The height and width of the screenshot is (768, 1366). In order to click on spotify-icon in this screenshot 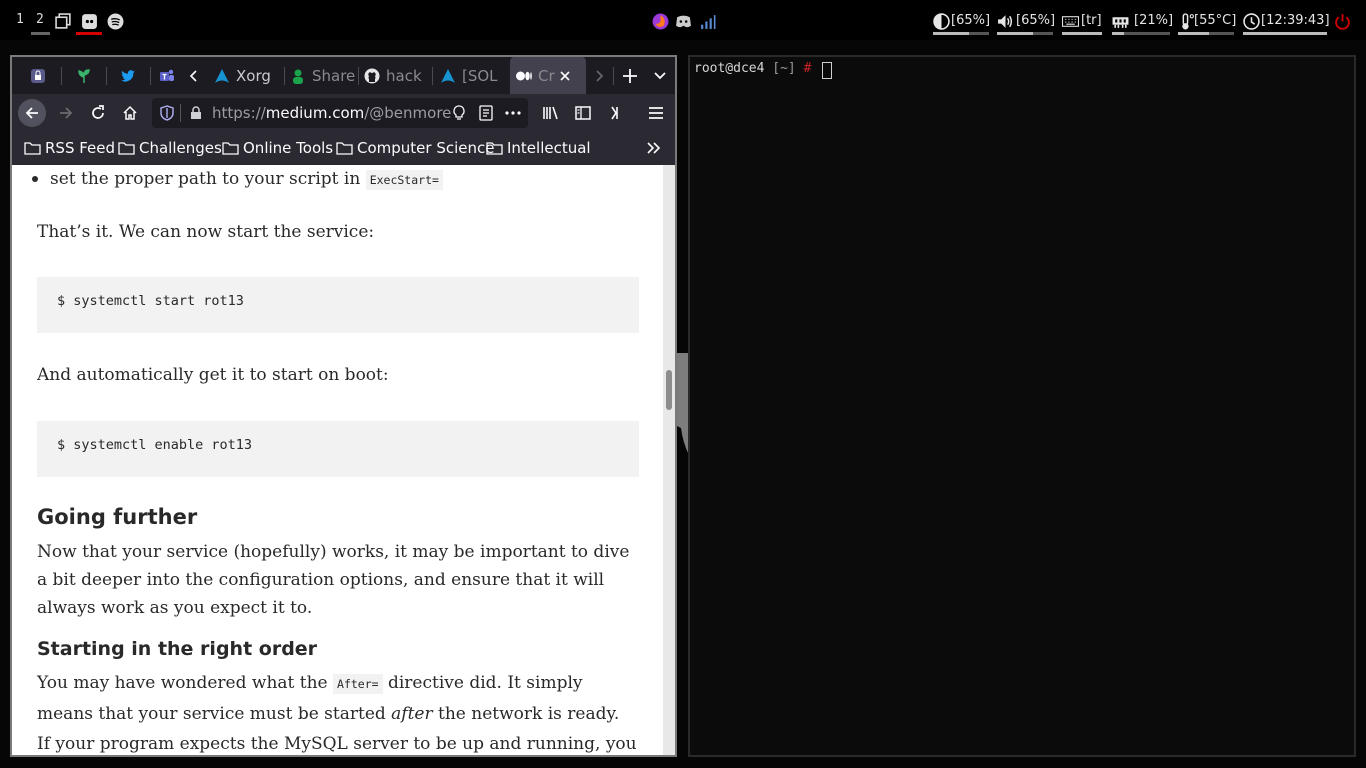, I will do `click(115, 21)`.